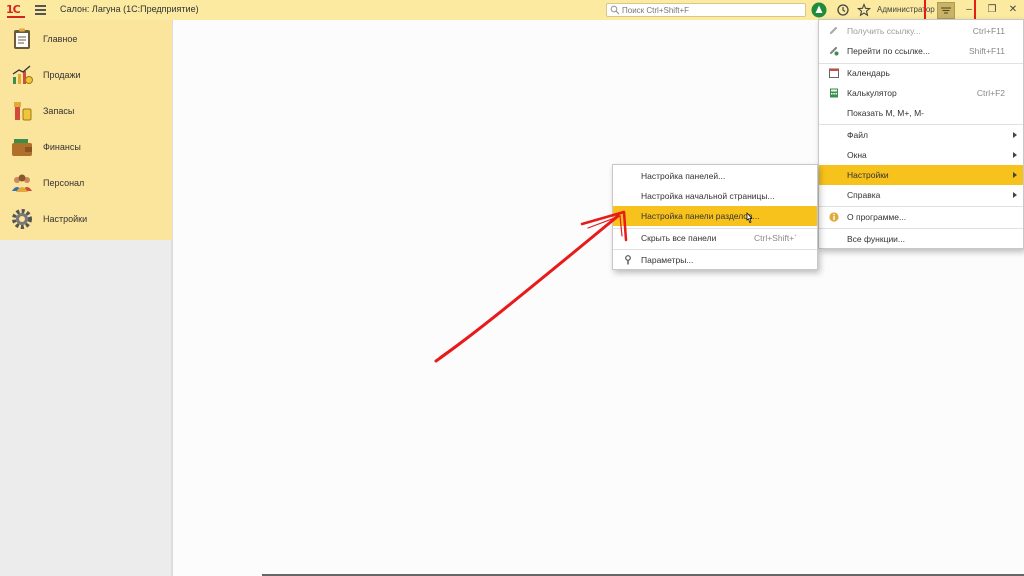 This screenshot has width=1024, height=576. Describe the element at coordinates (992, 10) in the screenshot. I see `restore-button: ❐` at that location.